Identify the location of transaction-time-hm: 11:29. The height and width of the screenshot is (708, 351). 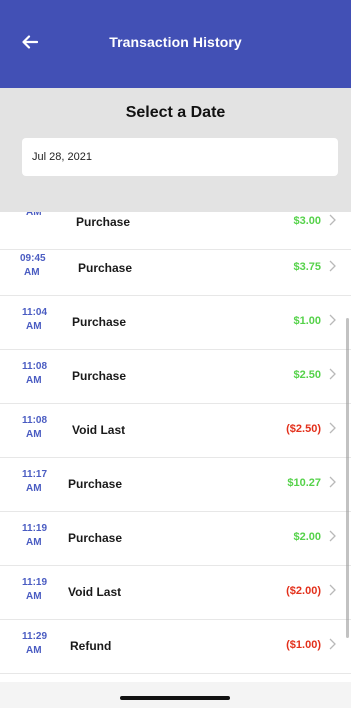
(35, 636).